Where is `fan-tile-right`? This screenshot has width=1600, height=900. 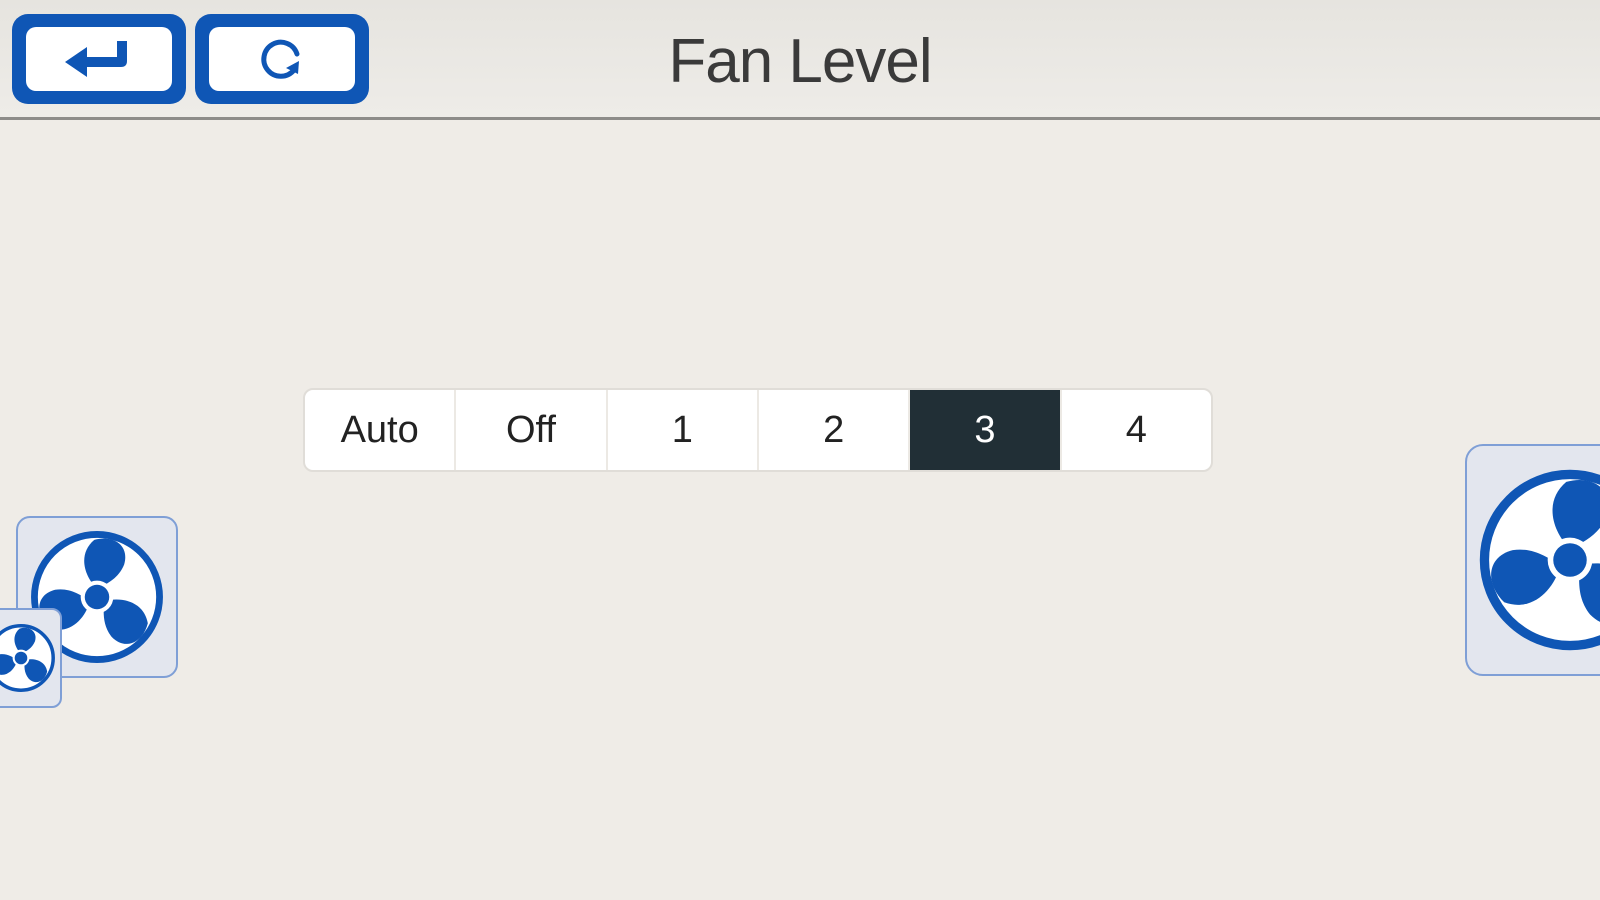 fan-tile-right is located at coordinates (1532, 560).